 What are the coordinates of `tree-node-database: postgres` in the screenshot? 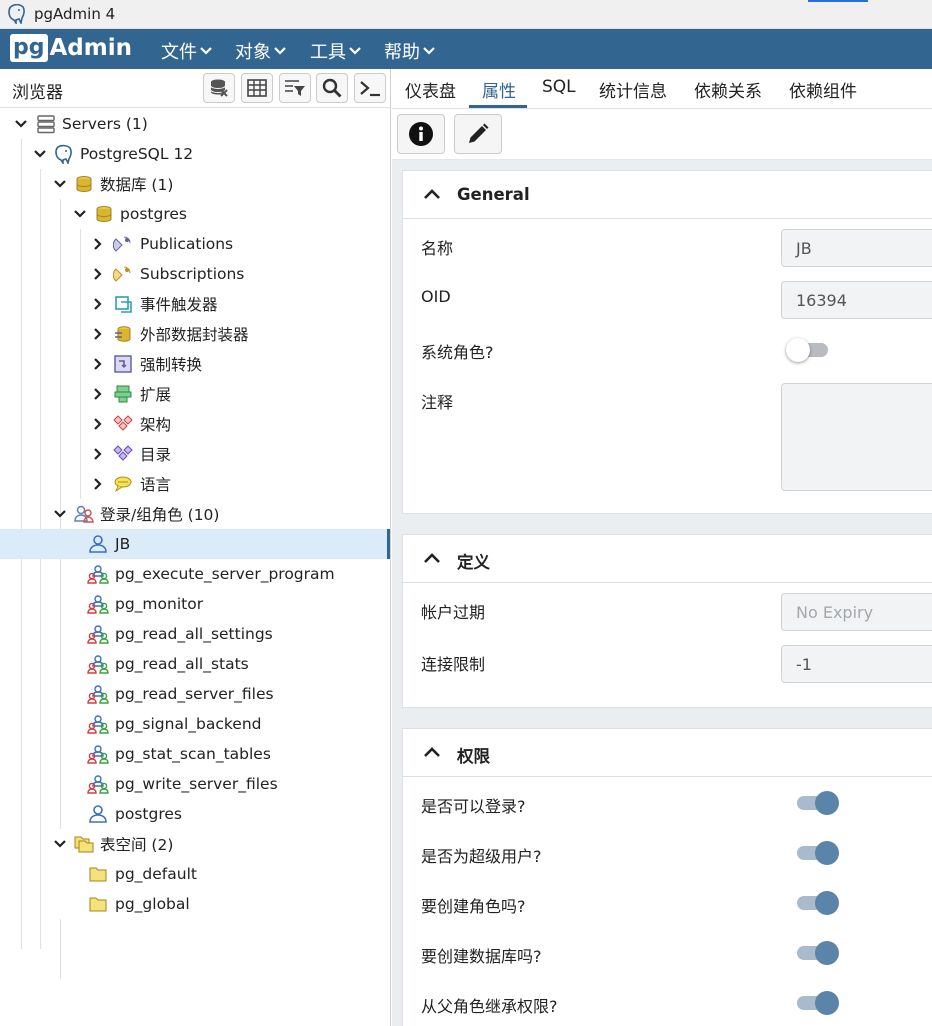 It's located at (195, 214).